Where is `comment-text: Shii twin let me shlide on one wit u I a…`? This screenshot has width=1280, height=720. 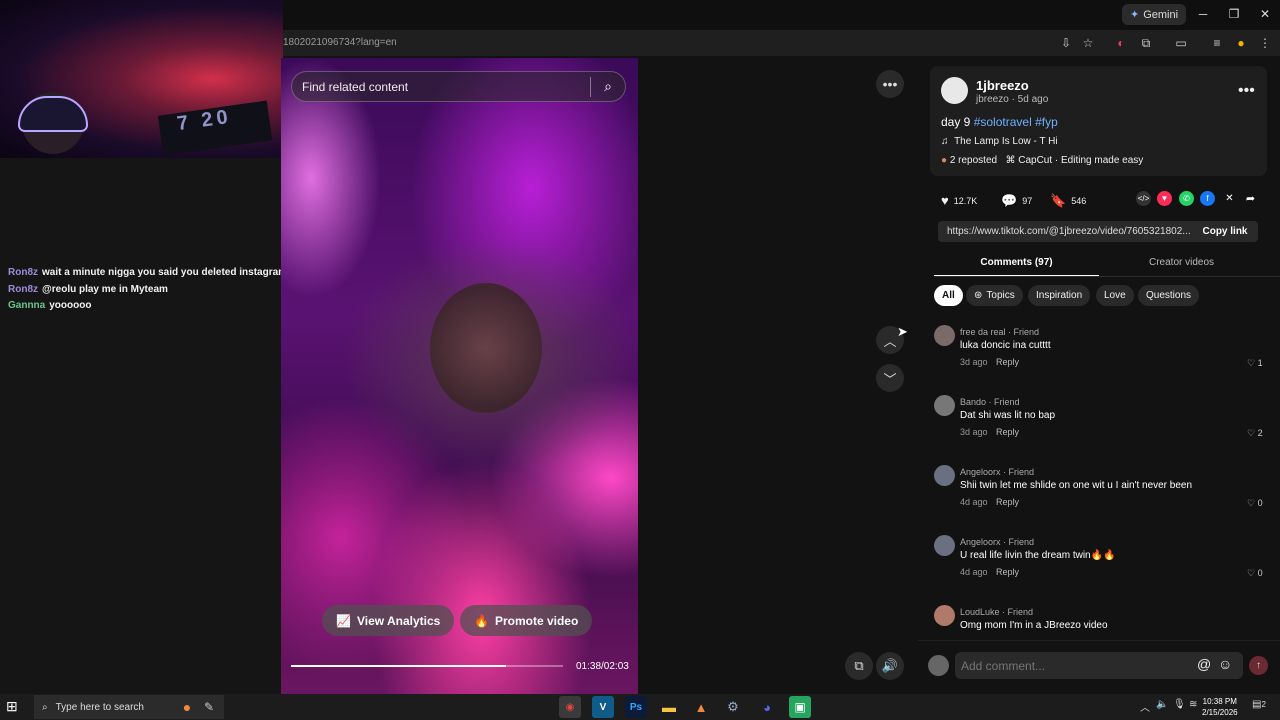
comment-text: Shii twin let me shlide on one wit u I a… is located at coordinates (1076, 485).